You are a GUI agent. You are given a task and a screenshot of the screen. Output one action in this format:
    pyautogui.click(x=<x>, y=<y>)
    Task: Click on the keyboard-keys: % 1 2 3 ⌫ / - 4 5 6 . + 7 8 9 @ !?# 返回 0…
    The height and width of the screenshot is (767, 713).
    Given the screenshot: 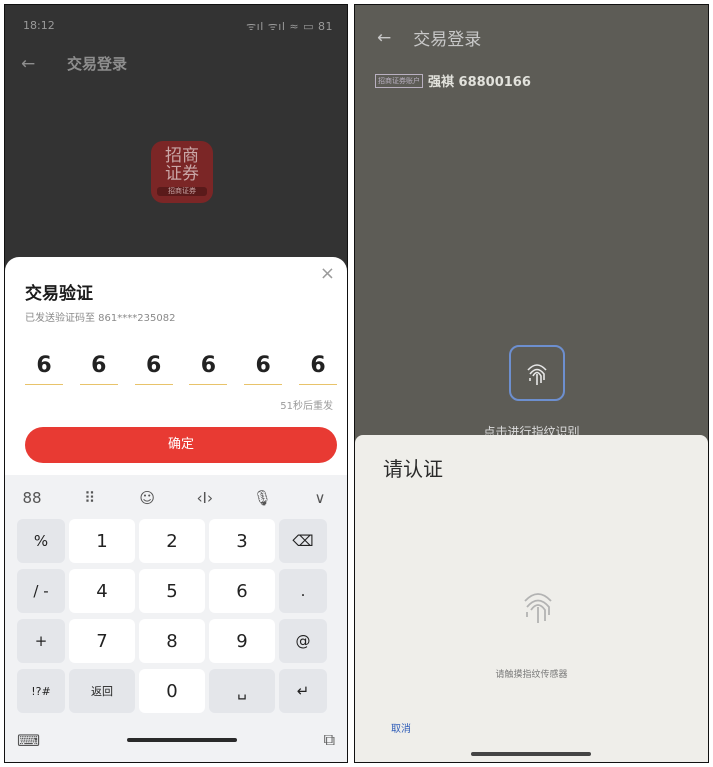 What is the action you would take?
    pyautogui.click(x=177, y=616)
    